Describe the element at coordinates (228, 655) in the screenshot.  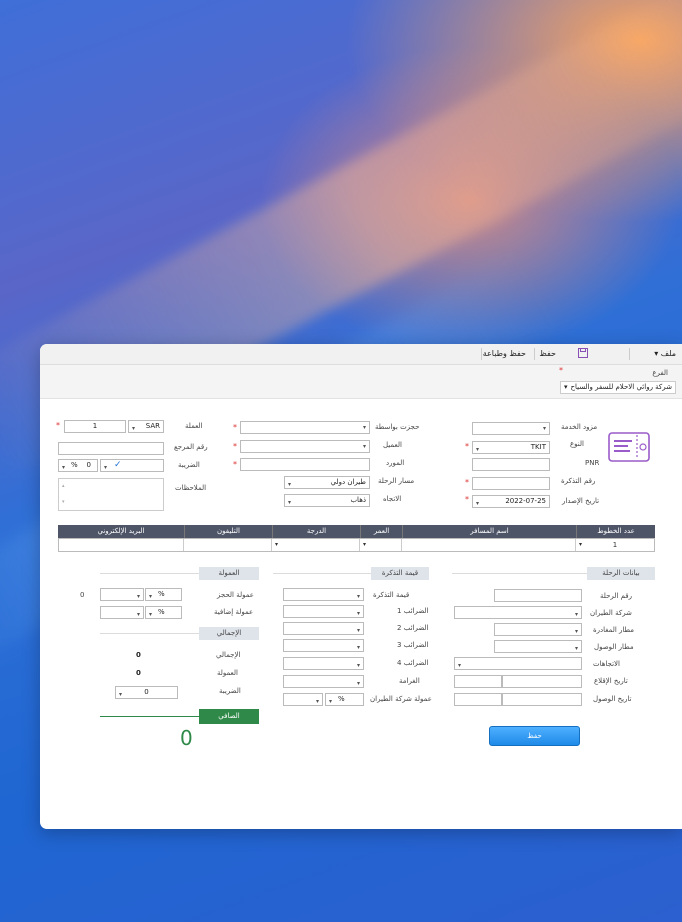
I see `total-label: الإجمالي` at that location.